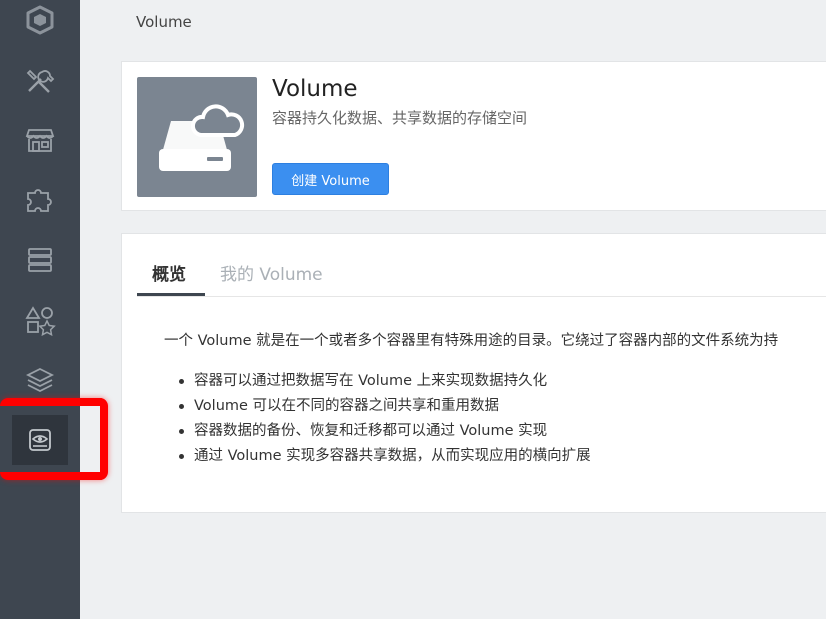 This screenshot has width=826, height=619. I want to click on layers-icon, so click(40, 380).